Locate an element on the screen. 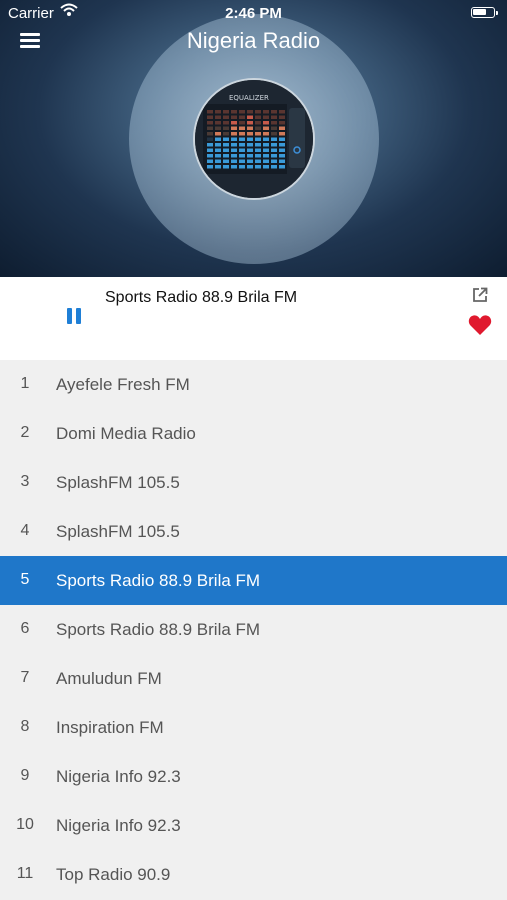 The width and height of the screenshot is (507, 900). station-row: 1 Ayefele Fresh FM is located at coordinates (253, 384).